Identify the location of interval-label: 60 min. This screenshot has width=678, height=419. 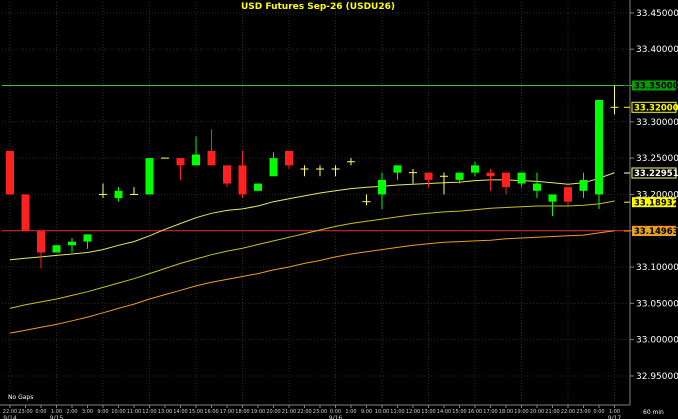
(653, 412).